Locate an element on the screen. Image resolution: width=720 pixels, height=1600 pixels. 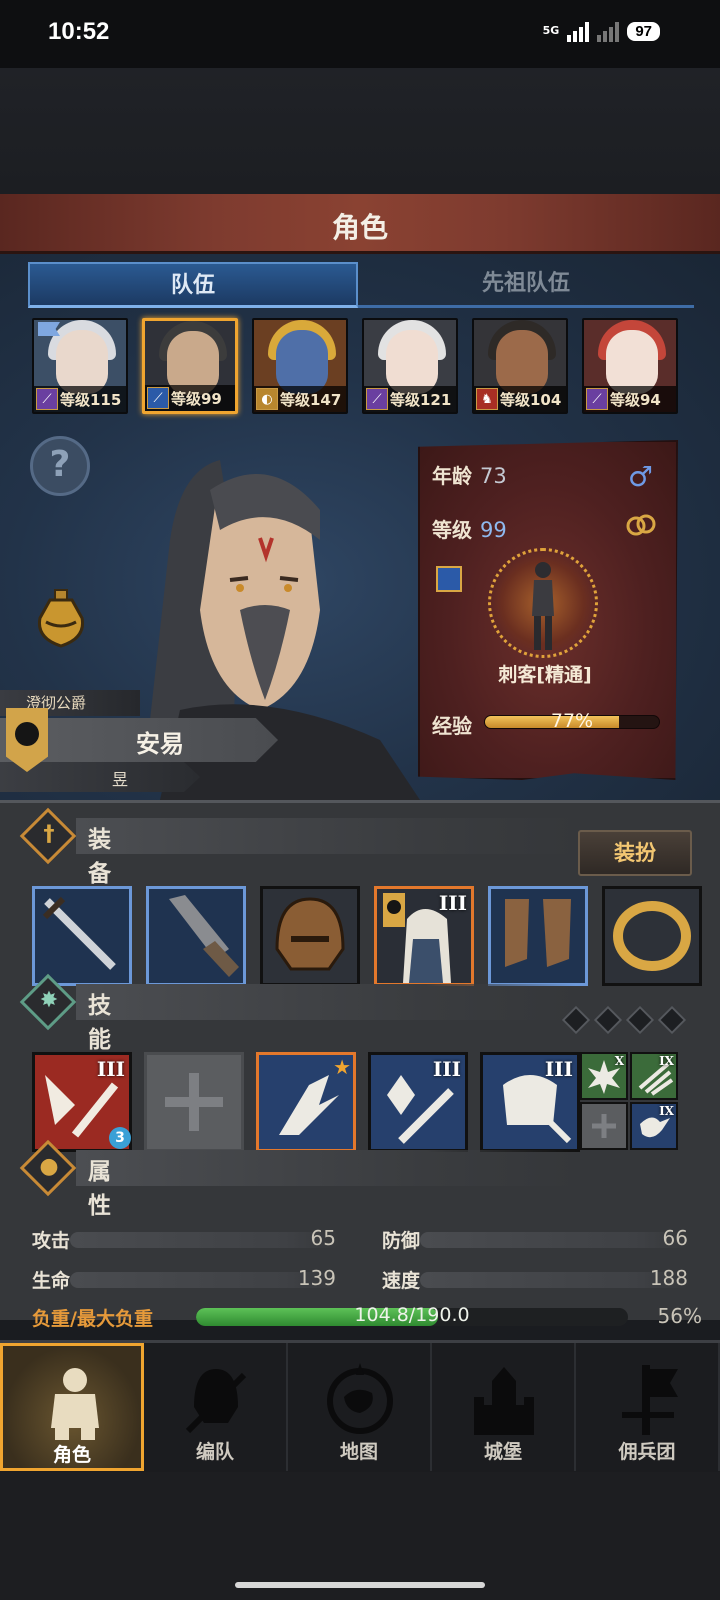
equip-slot-weapon is located at coordinates (82, 936).